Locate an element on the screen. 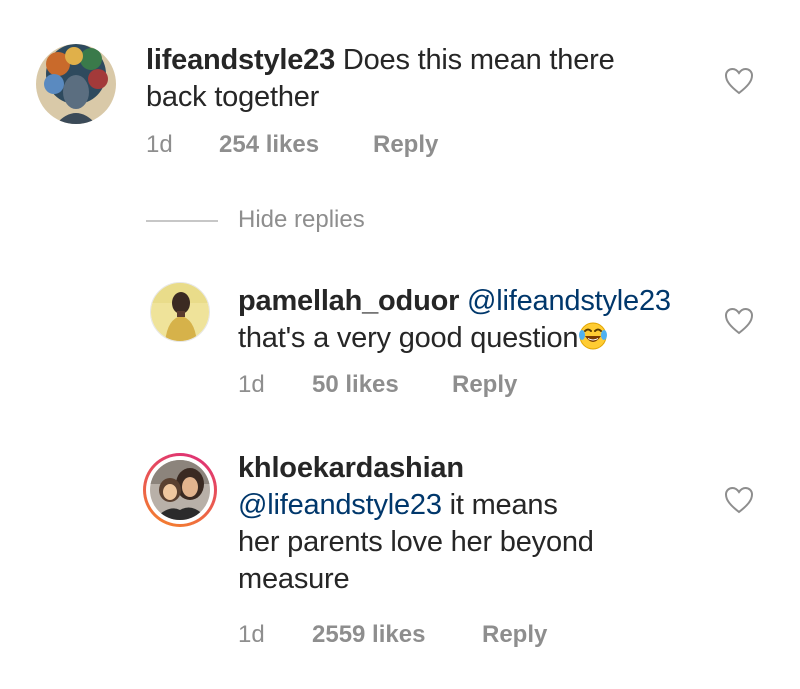  comment-text-line-2: back together is located at coordinates (233, 97).